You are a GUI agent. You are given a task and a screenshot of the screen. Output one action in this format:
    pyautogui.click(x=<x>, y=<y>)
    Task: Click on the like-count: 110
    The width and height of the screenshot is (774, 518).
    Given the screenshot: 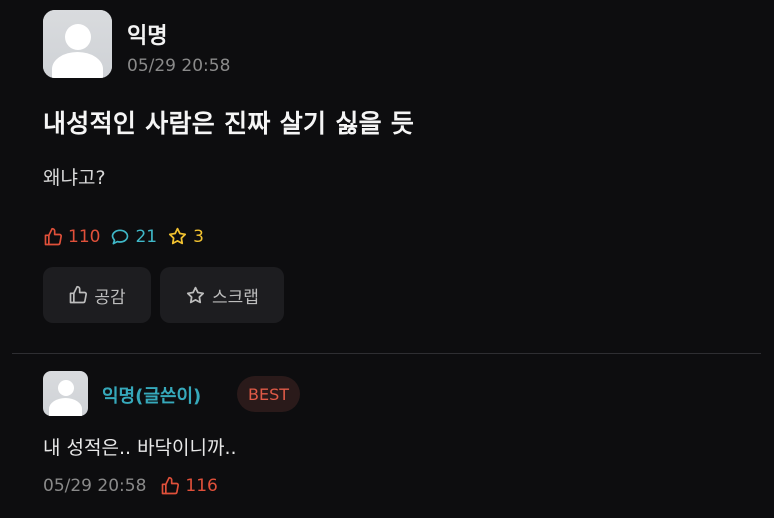 What is the action you would take?
    pyautogui.click(x=71, y=237)
    